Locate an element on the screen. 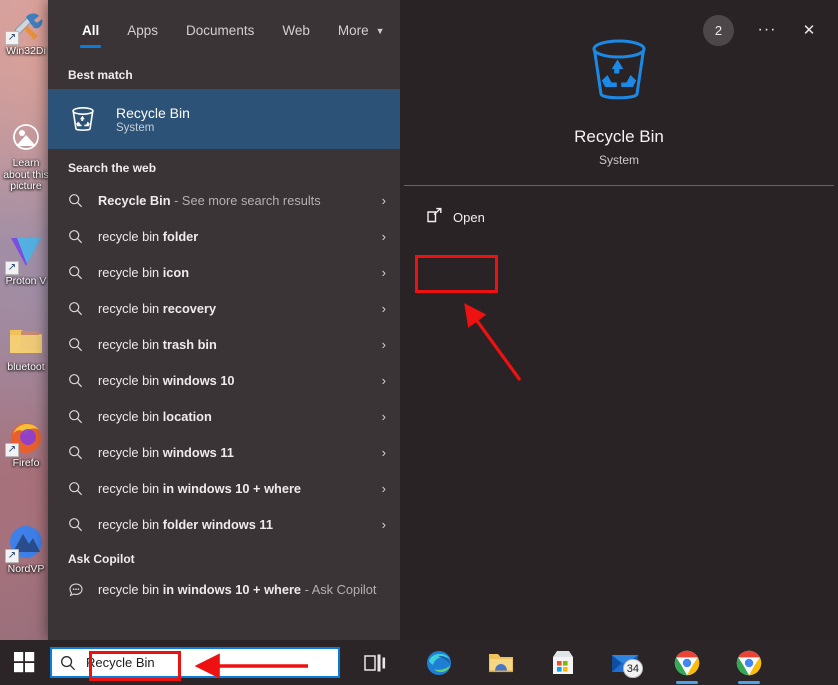 The height and width of the screenshot is (685, 838). web-result-label: recycle bin location is located at coordinates (229, 416).